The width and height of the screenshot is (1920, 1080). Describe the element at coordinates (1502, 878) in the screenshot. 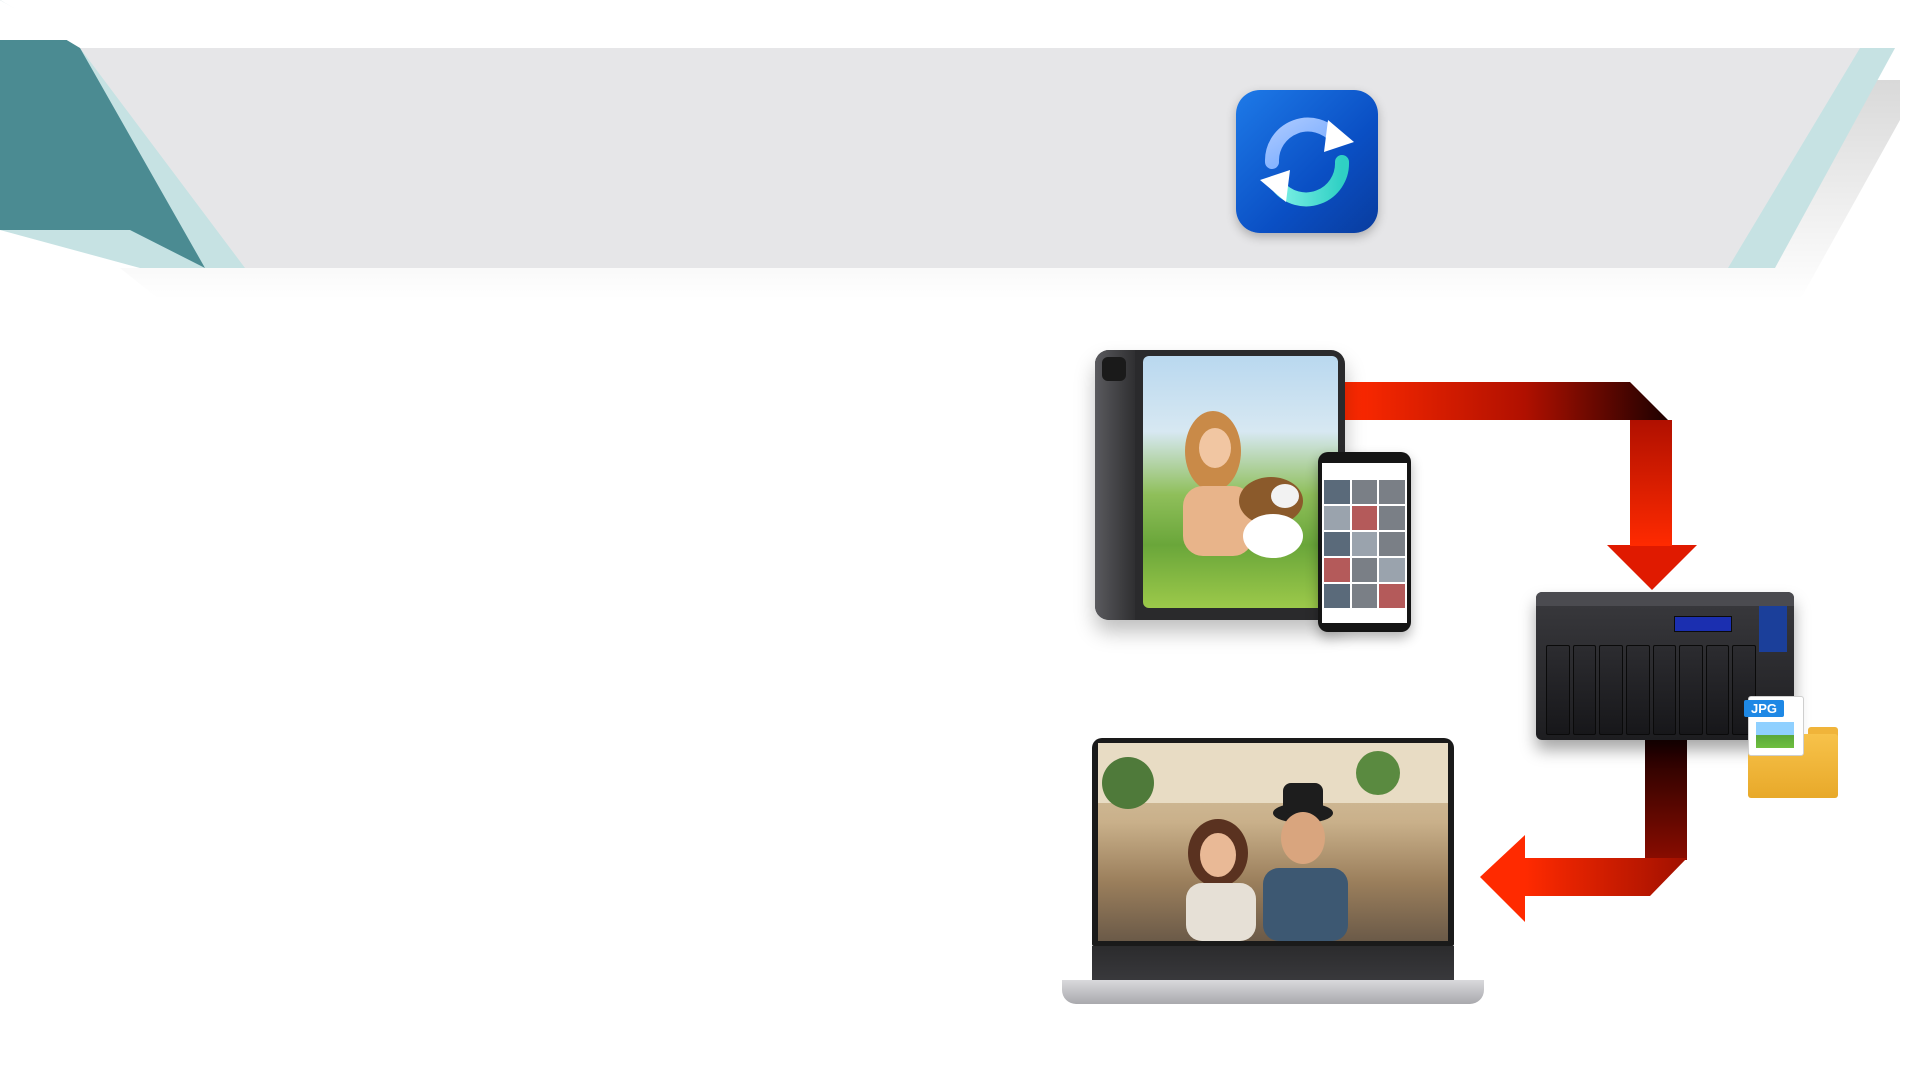

I see `download-arrow-head` at that location.